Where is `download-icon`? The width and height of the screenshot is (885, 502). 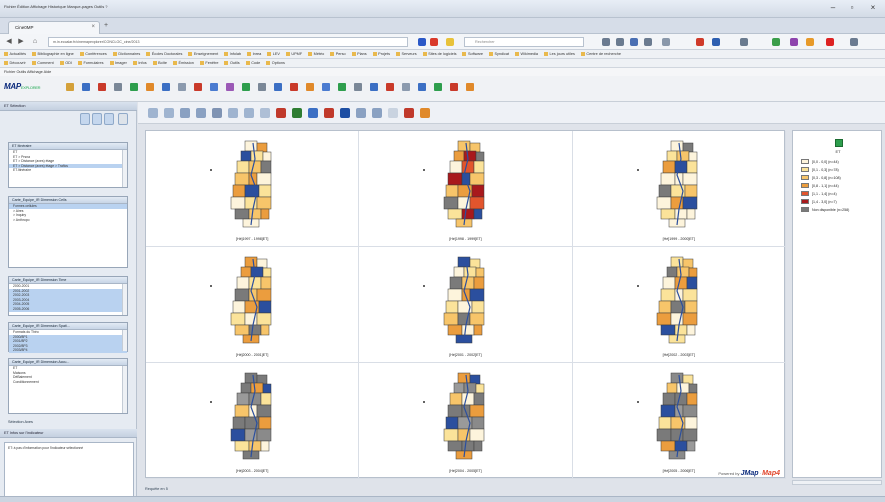
download-icon is located at coordinates (620, 42).